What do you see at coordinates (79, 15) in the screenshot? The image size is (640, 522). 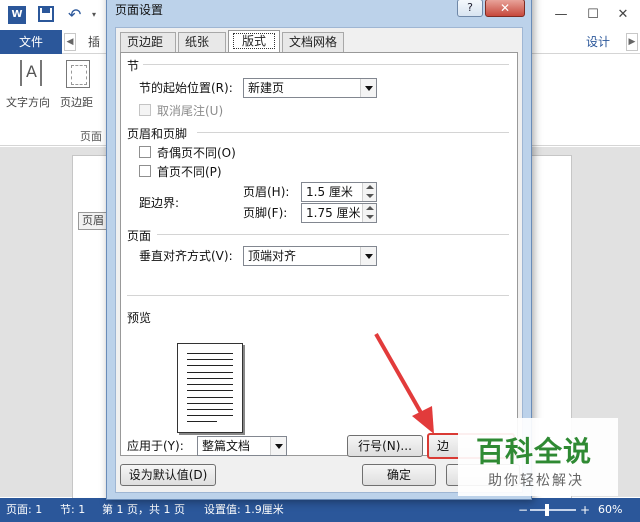 I see `undo-icon: ↶` at bounding box center [79, 15].